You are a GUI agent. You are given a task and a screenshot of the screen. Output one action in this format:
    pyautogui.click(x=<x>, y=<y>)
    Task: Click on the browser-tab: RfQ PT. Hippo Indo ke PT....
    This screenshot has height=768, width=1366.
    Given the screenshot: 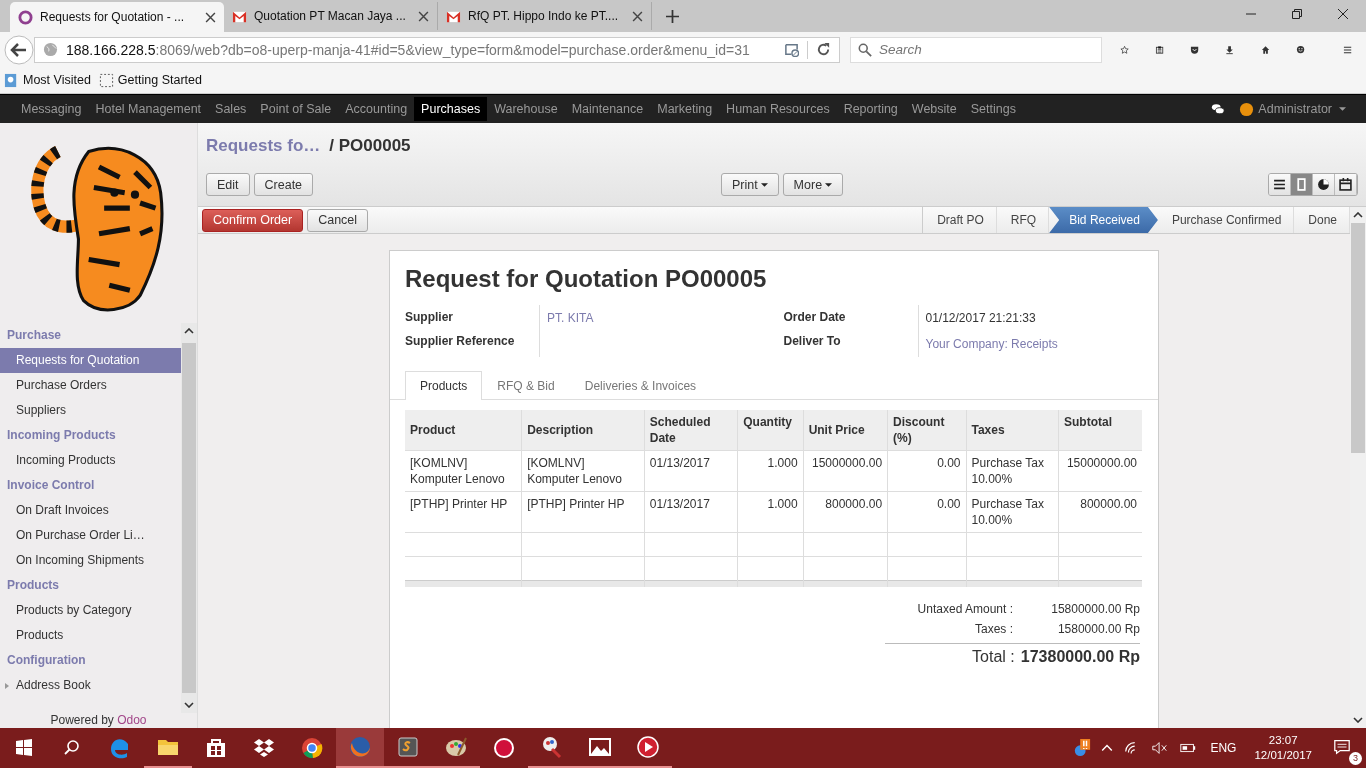 What is the action you would take?
    pyautogui.click(x=545, y=16)
    